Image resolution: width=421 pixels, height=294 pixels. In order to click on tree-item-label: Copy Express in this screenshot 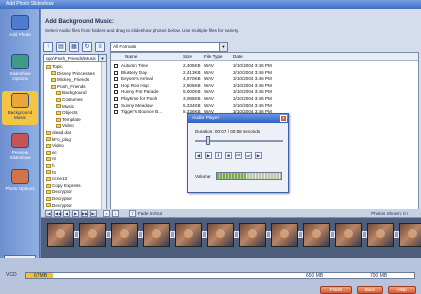, I will do `click(66, 185)`.